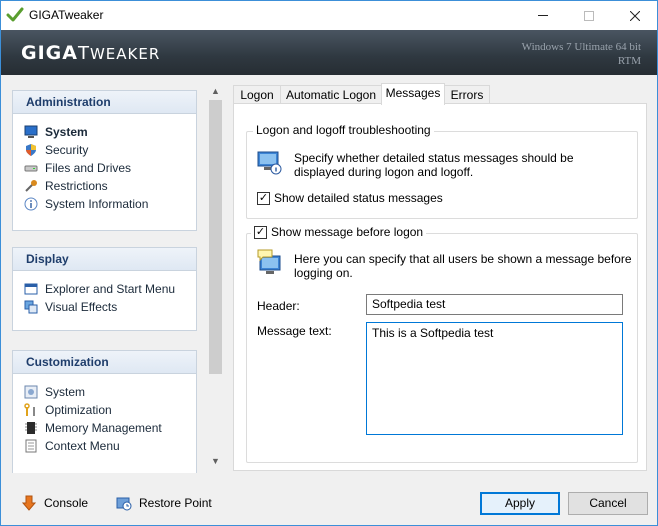 This screenshot has width=658, height=526. I want to click on show-detailed-status-checkbox: ✓ Show detailed status messages, so click(350, 198).